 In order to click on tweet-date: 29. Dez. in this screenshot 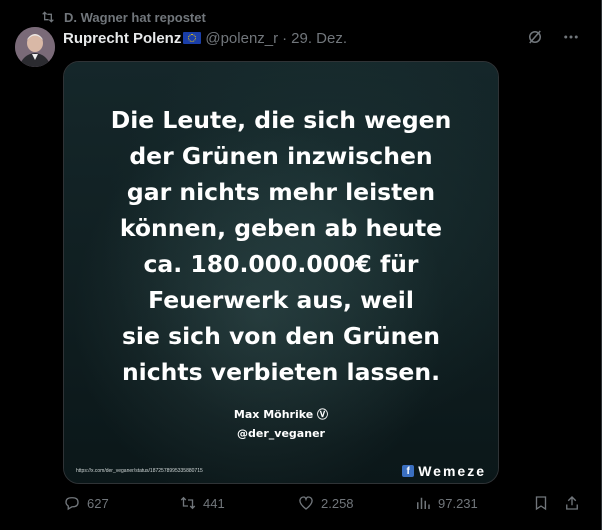, I will do `click(319, 38)`.